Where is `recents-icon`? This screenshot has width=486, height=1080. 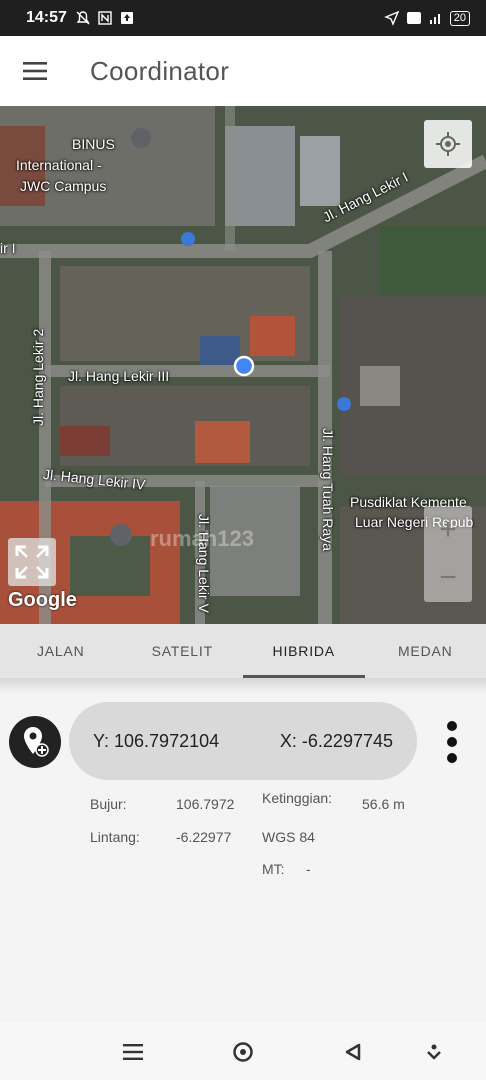
recents-icon is located at coordinates (133, 1052).